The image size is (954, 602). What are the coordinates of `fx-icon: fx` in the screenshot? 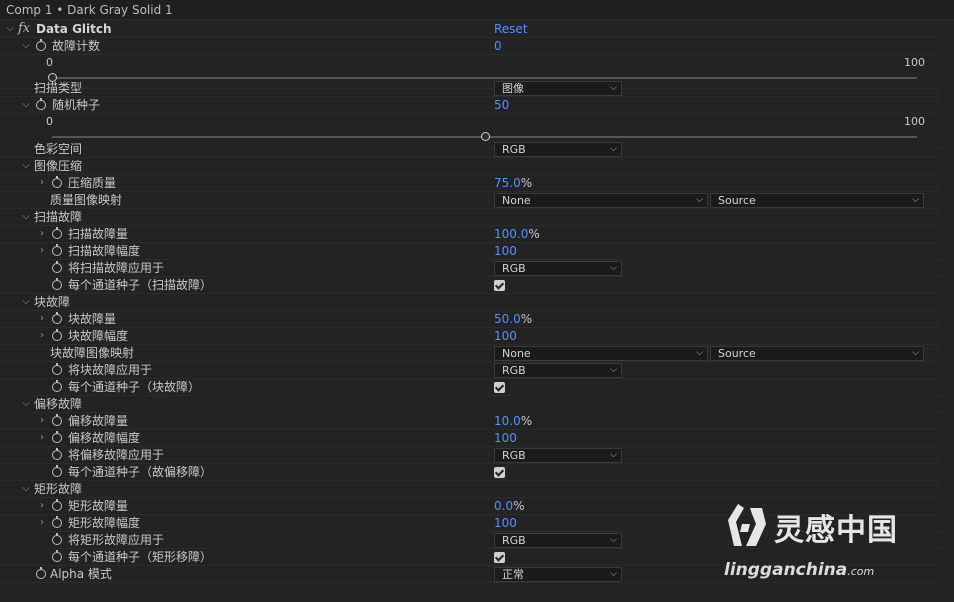 It's located at (24, 29).